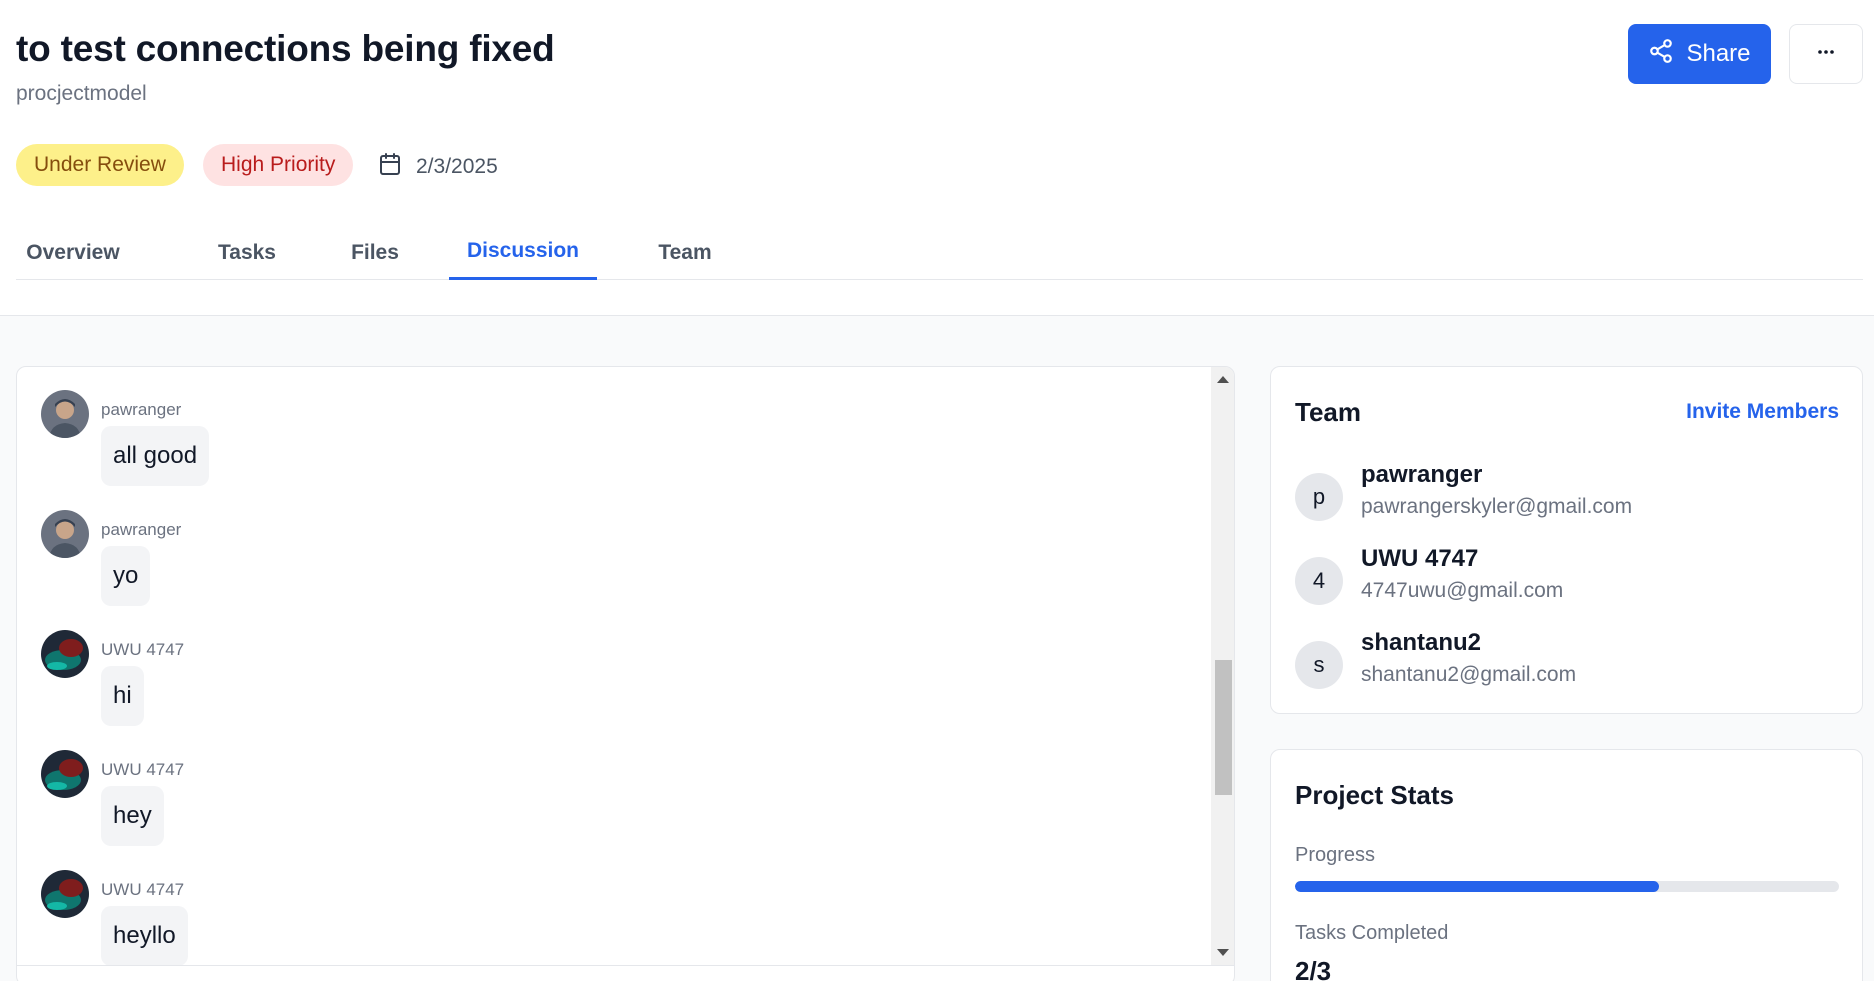 This screenshot has width=1874, height=981. What do you see at coordinates (1422, 474) in the screenshot?
I see `member-name: pawranger` at bounding box center [1422, 474].